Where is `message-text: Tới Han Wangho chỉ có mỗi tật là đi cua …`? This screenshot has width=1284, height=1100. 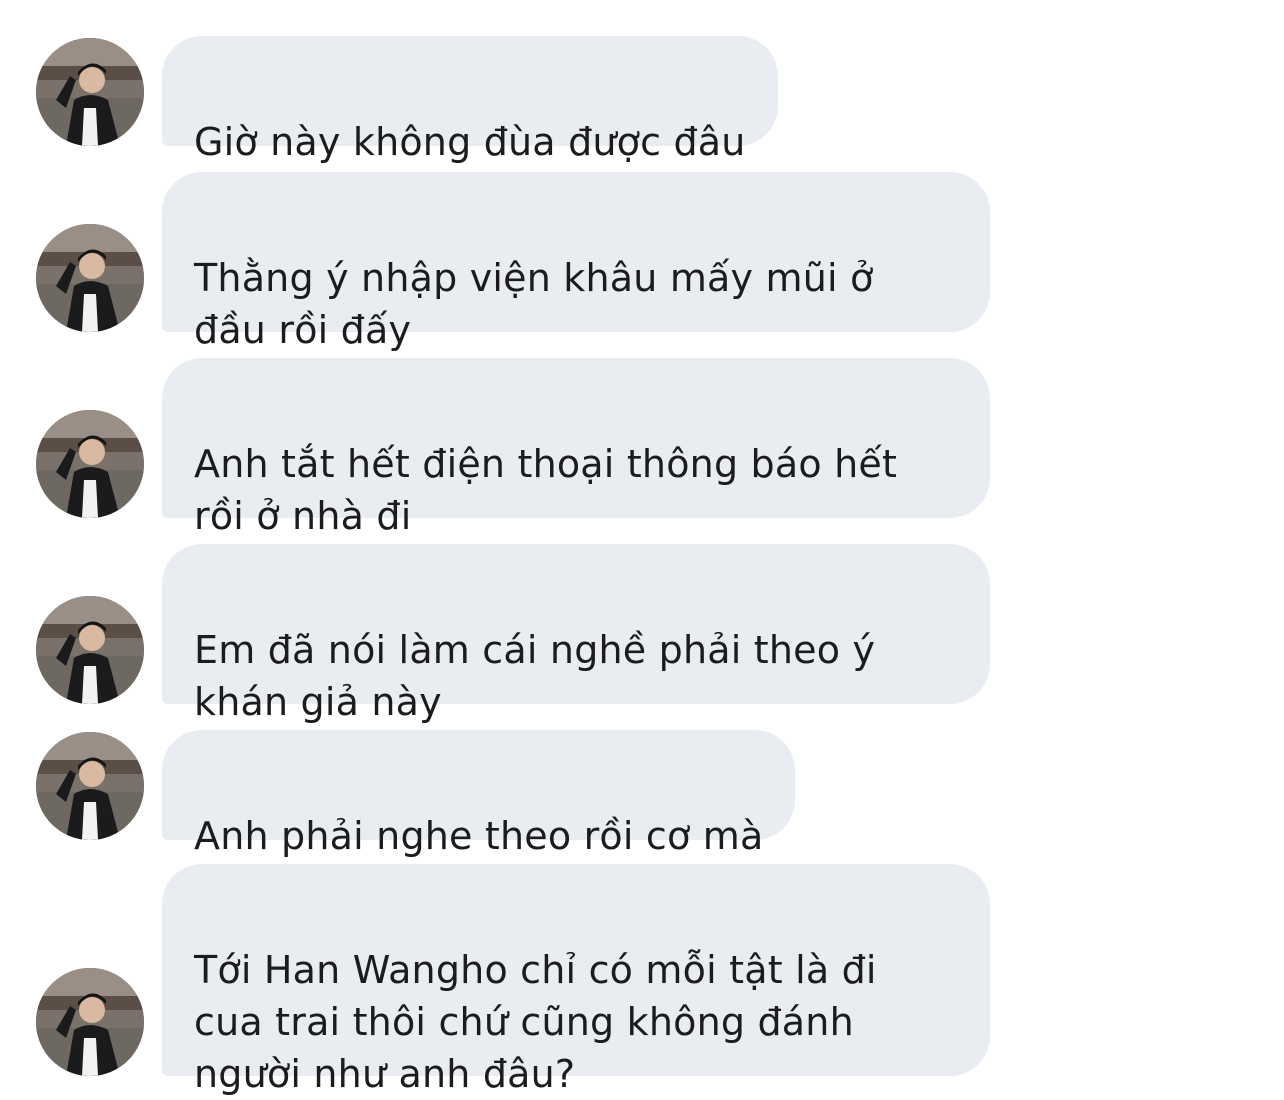
message-text: Tới Han Wangho chỉ có mỗi tật là đi cua … is located at coordinates (535, 1022).